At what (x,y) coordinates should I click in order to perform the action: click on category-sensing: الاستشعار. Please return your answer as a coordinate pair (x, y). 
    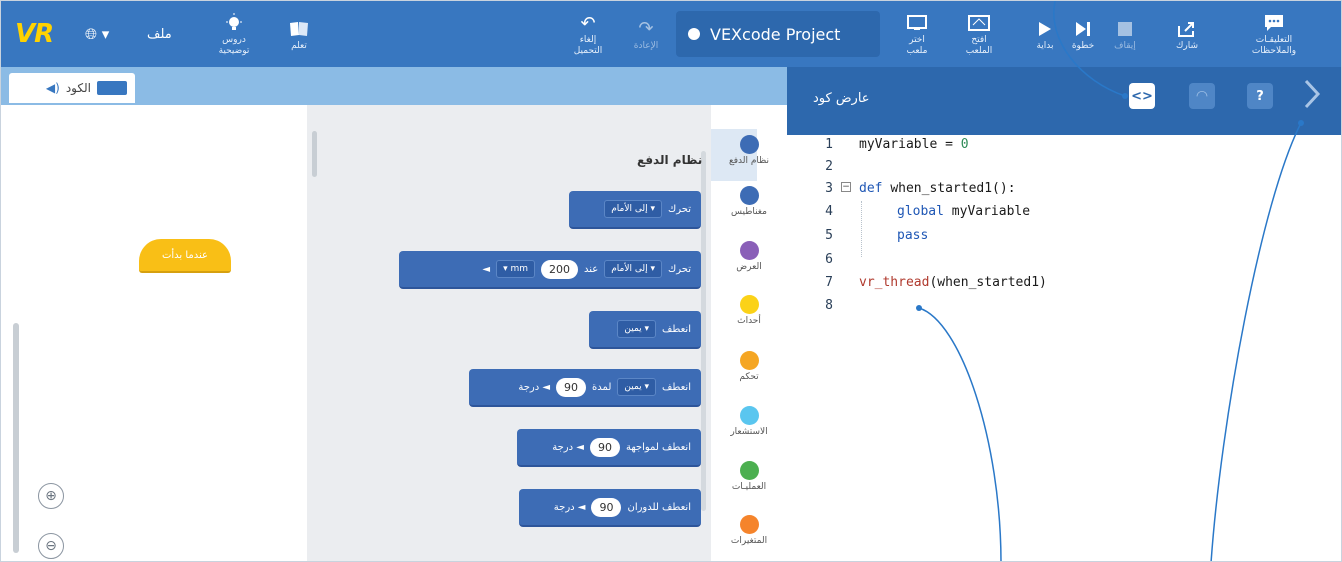
    Looking at the image, I should click on (749, 421).